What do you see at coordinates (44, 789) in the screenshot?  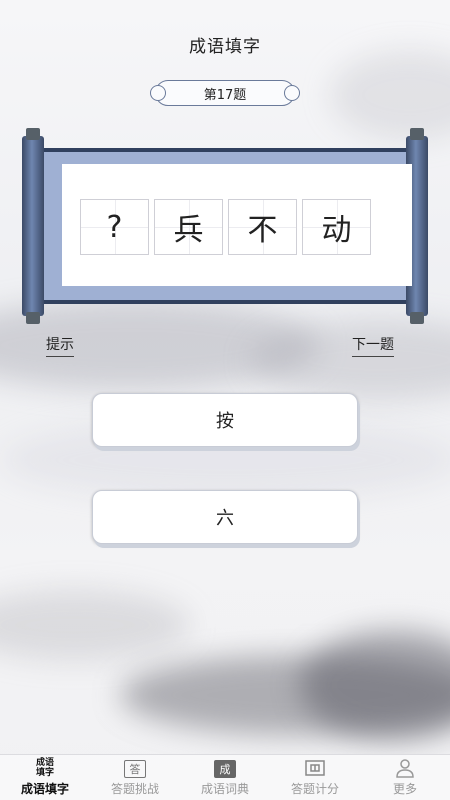 I see `nav-label: 成语填字` at bounding box center [44, 789].